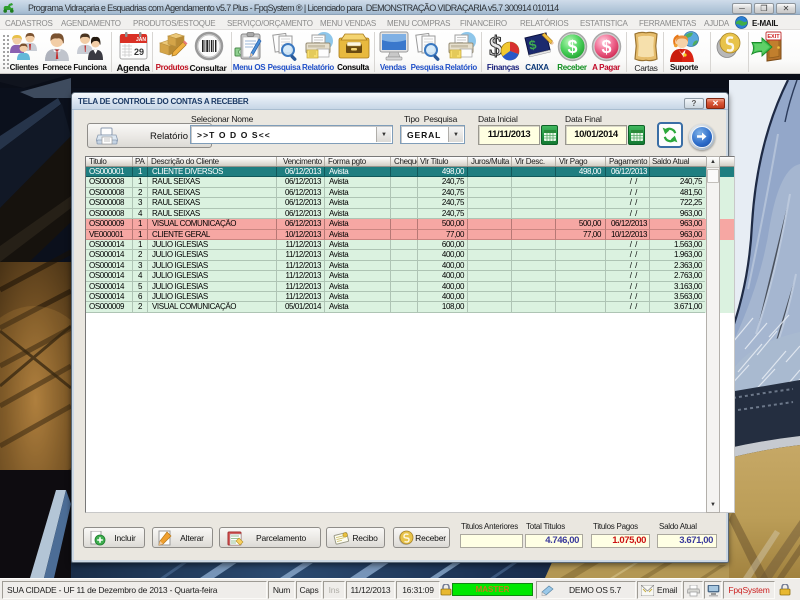 This screenshot has height=600, width=800. I want to click on svg-text: JAN, so click(141, 40).